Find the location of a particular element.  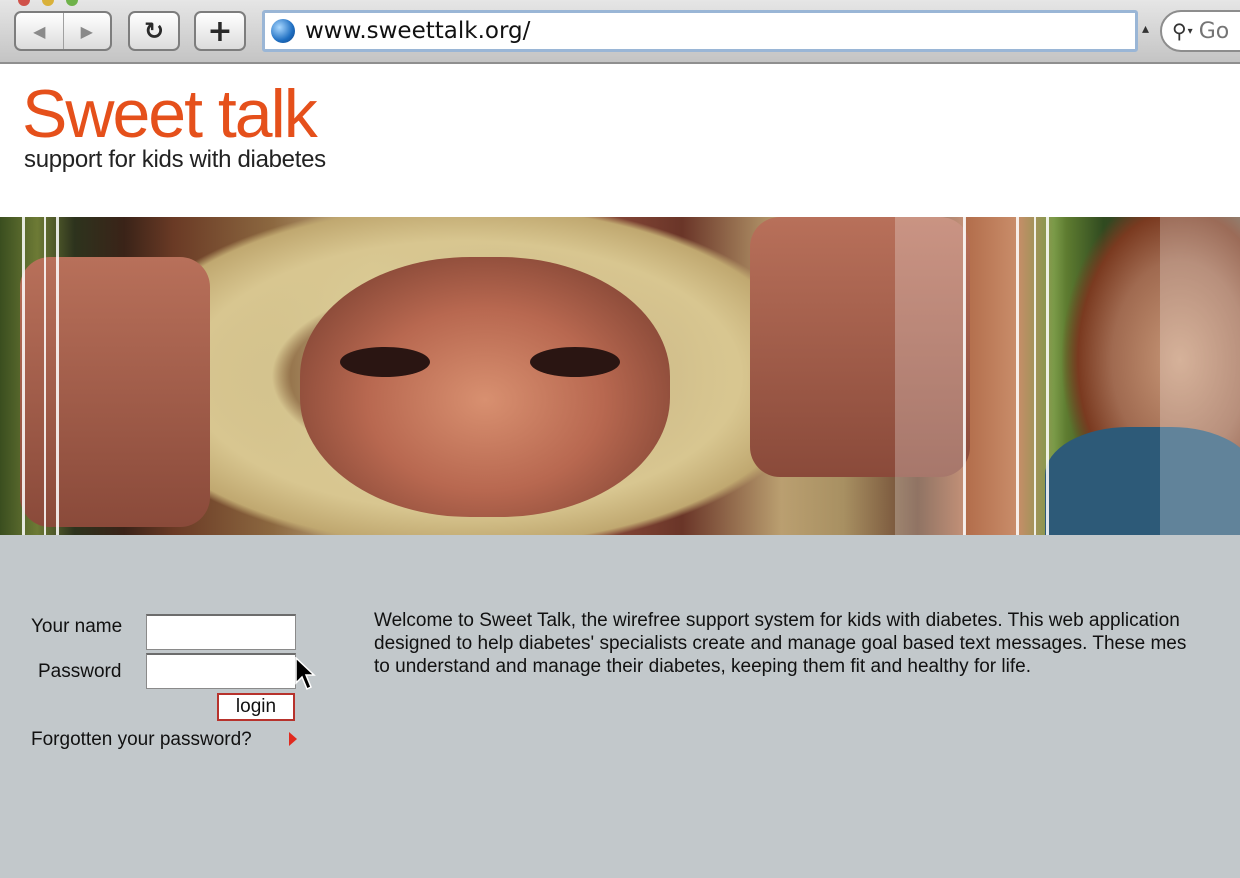

minimize-window-icon is located at coordinates (48, 3).